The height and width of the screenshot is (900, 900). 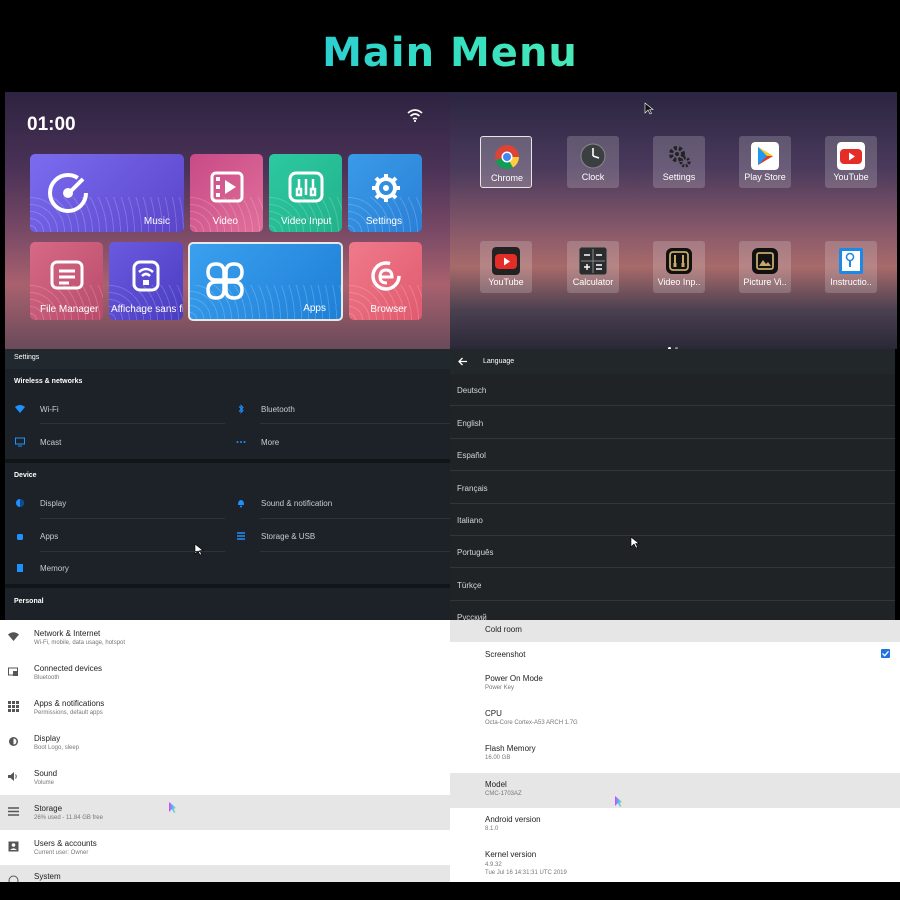 What do you see at coordinates (68, 818) in the screenshot?
I see `item-subtitle: 26% used - 11.84 GB free` at bounding box center [68, 818].